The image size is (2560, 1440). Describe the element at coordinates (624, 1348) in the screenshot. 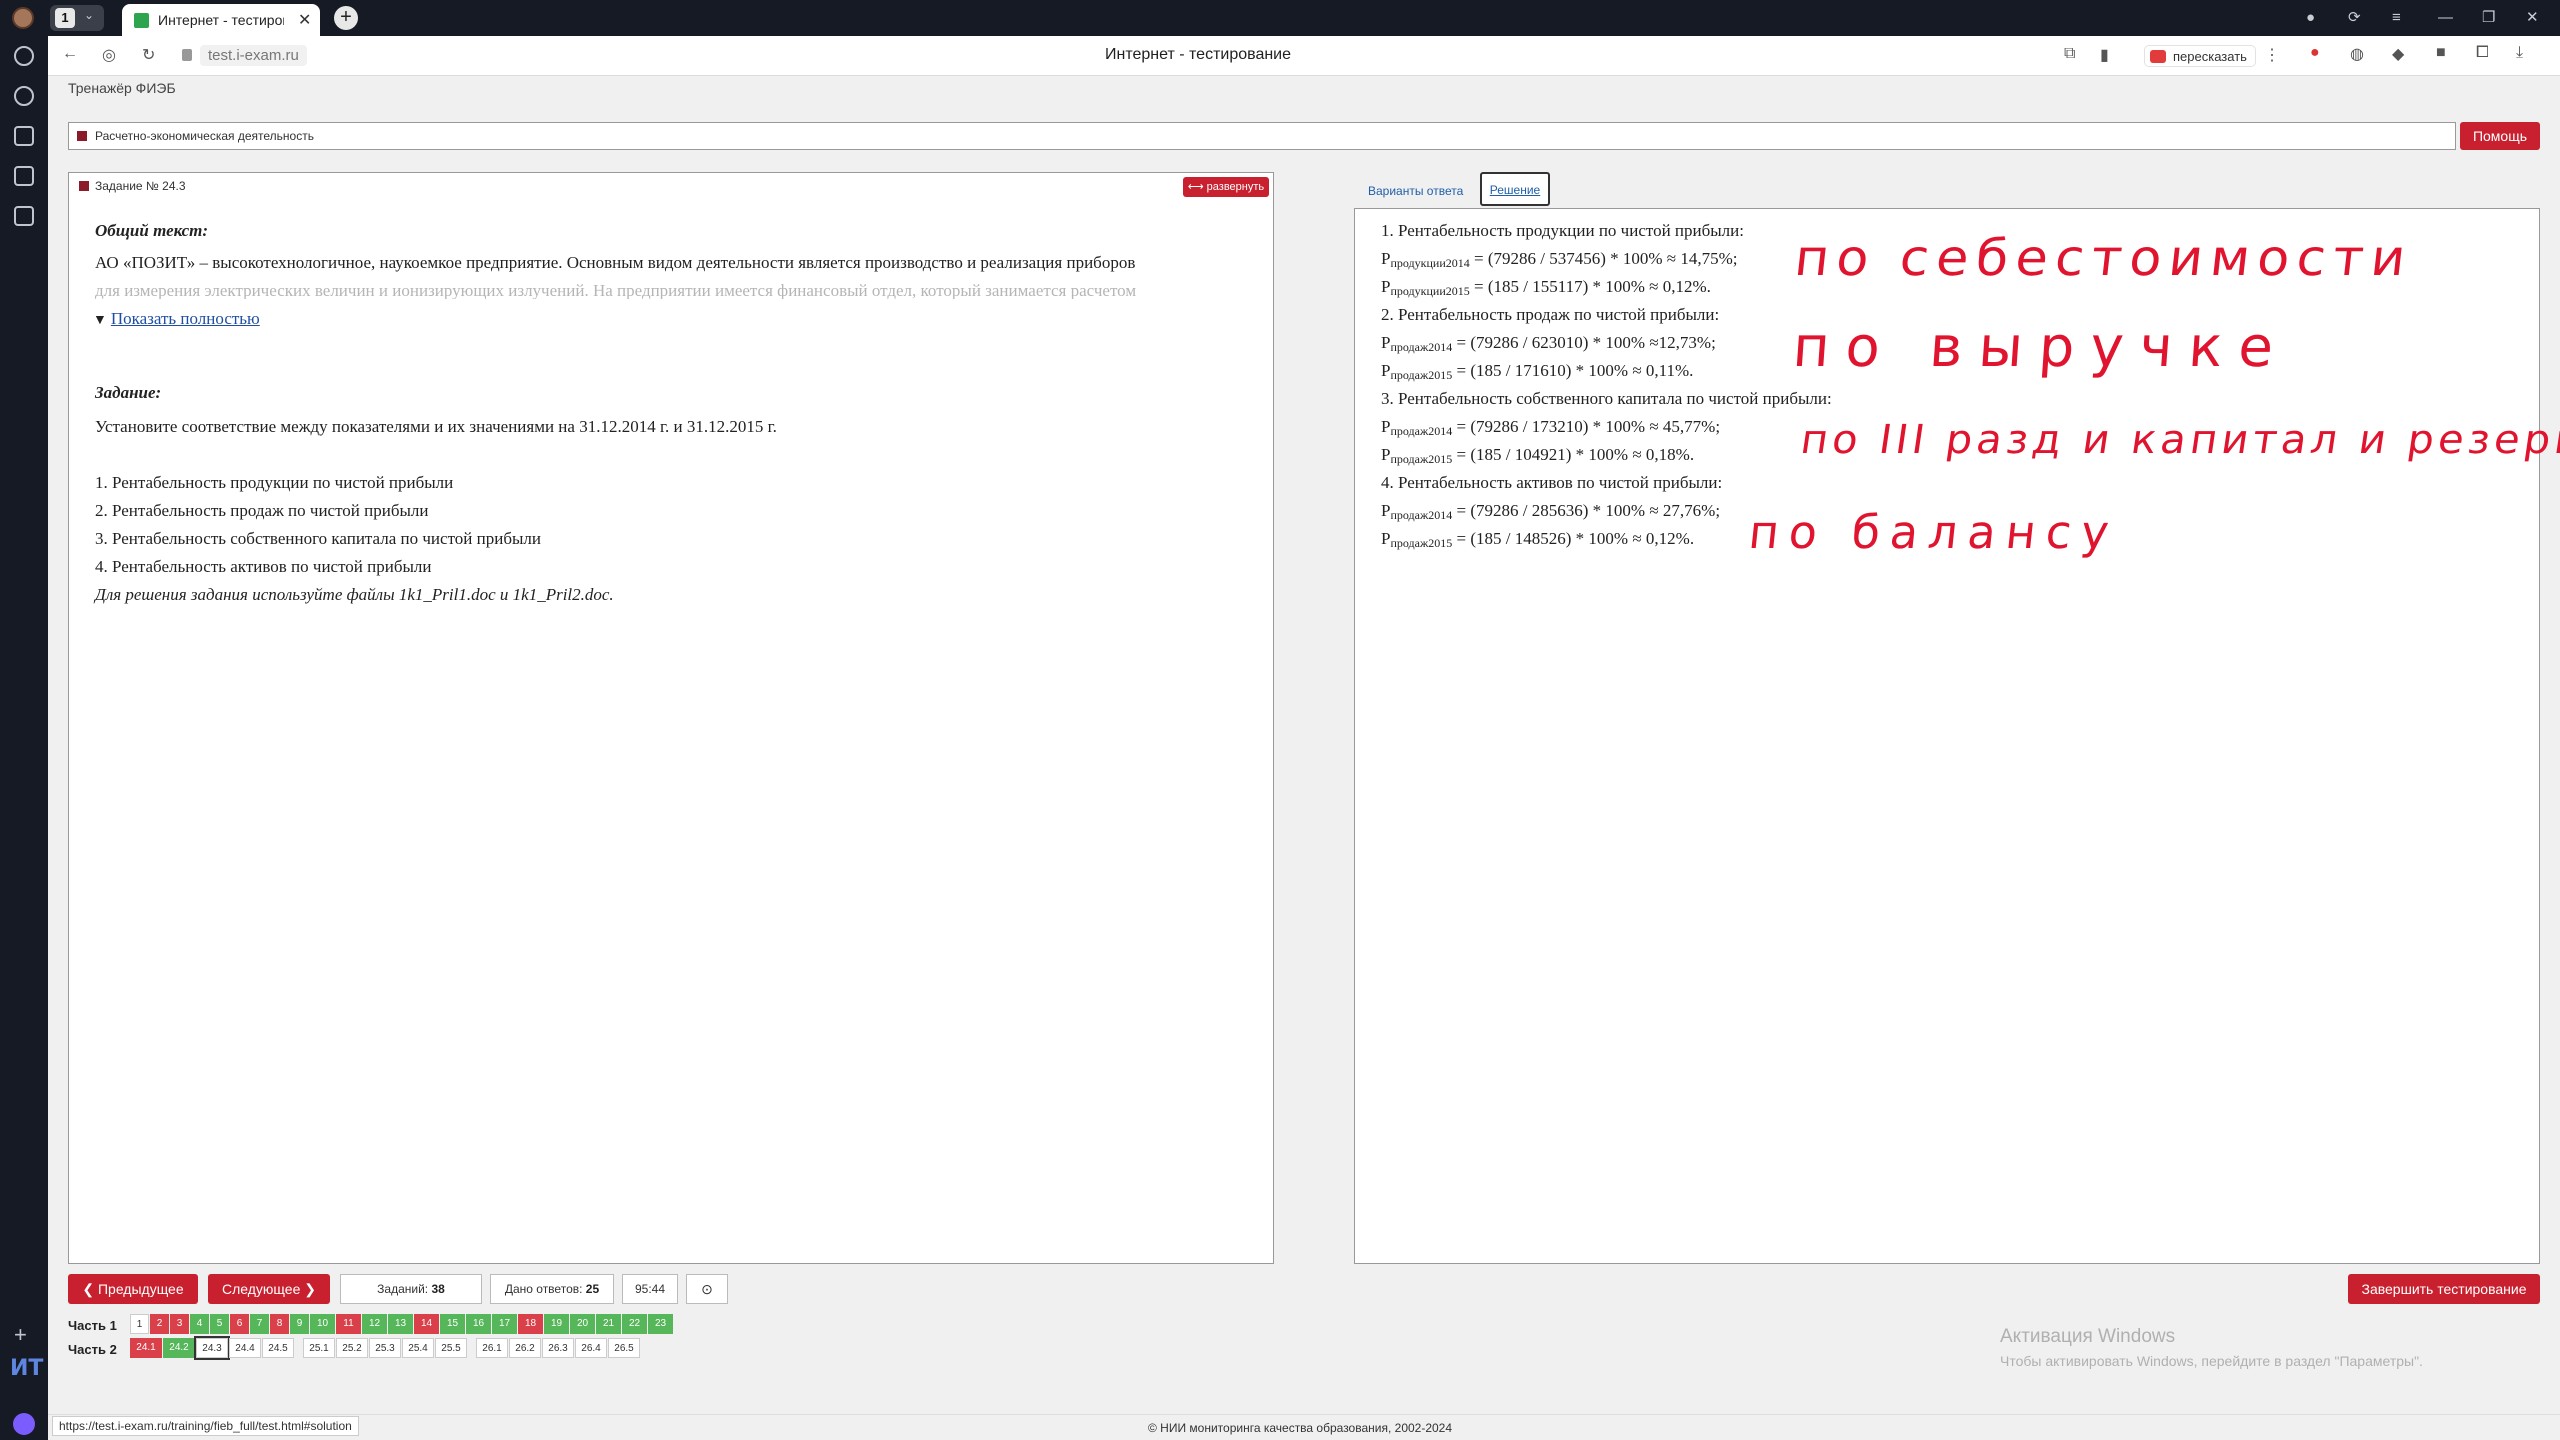

I see `question-nav-item: 26.5` at that location.